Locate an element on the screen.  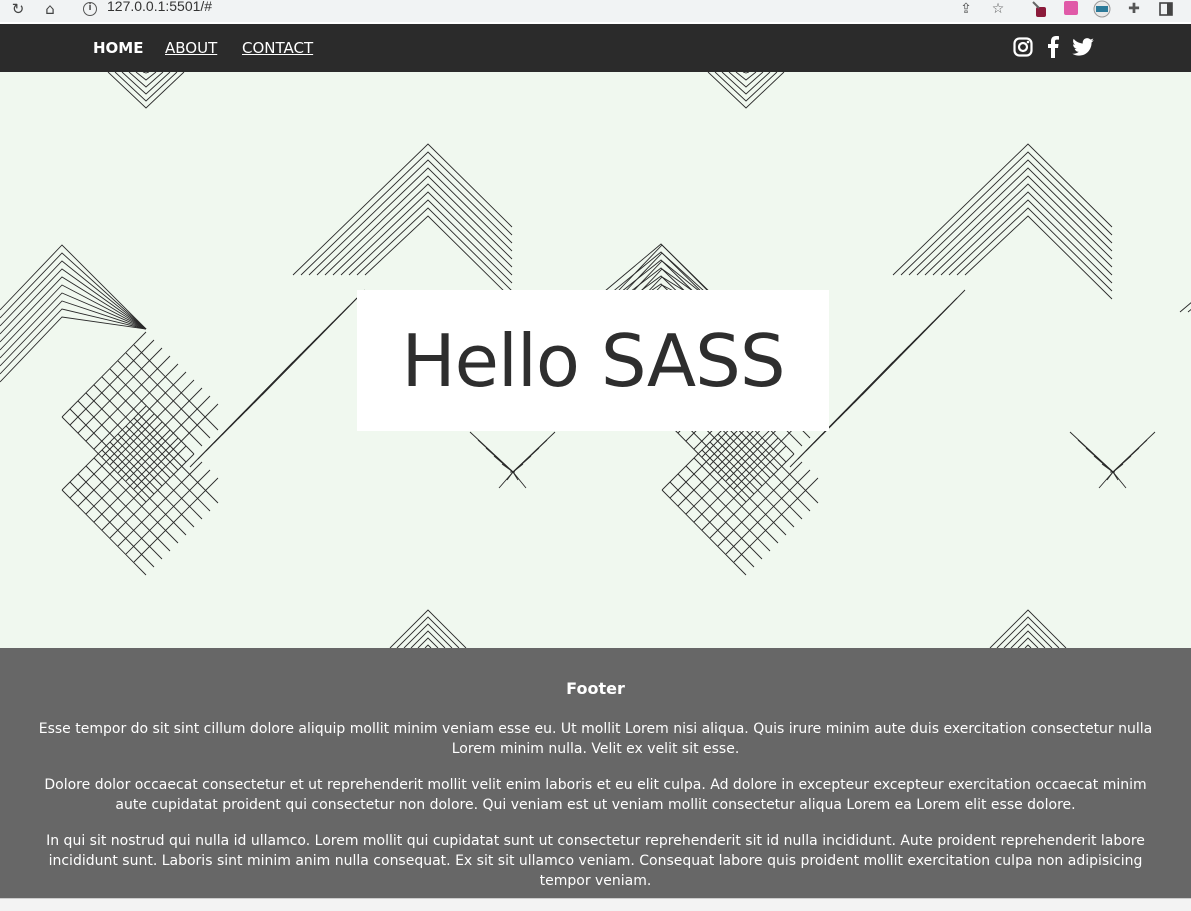
browser-toolbar: ↻ ⌂ i 127.0.0.1:5501/# ⇪ ☆ ✚ is located at coordinates (595, 11).